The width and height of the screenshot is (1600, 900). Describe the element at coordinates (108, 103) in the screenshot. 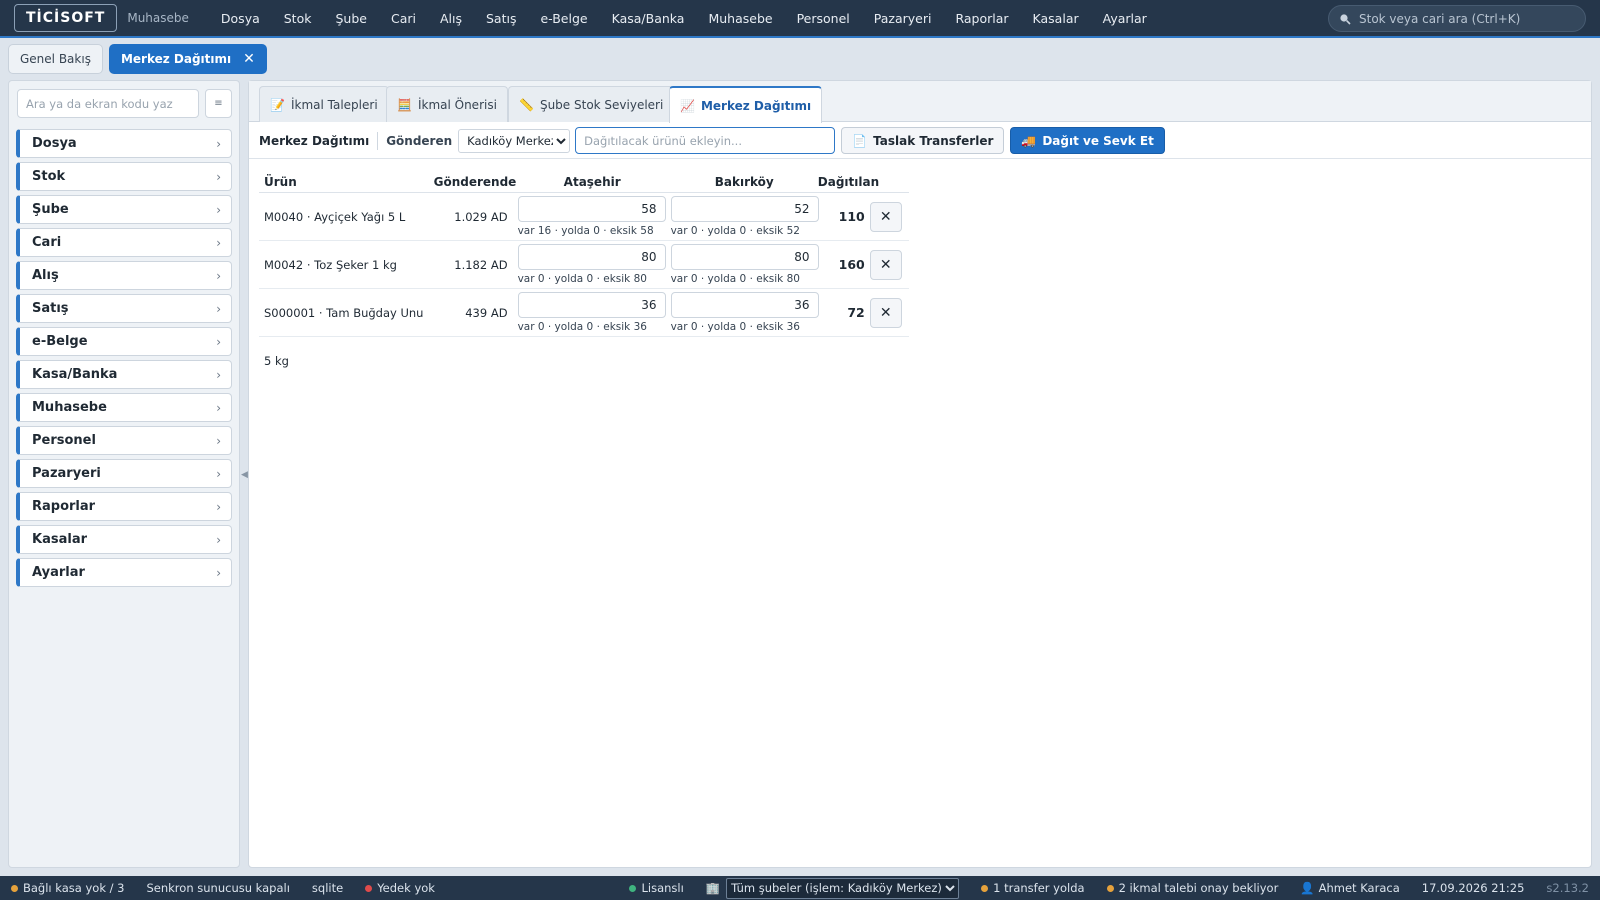

I see `sidebar-search-input` at that location.